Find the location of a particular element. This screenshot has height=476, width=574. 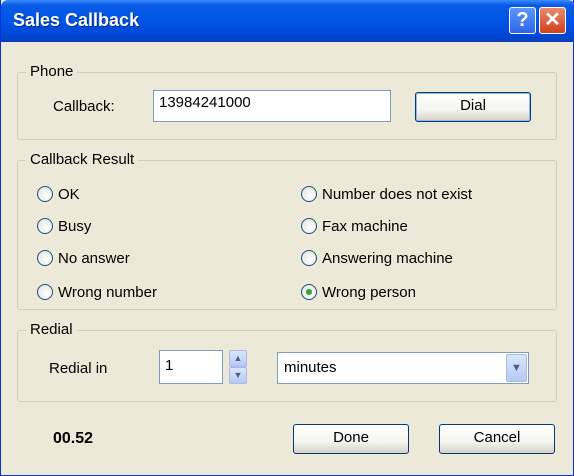

radio-no-answer: No answer is located at coordinates (83, 258).